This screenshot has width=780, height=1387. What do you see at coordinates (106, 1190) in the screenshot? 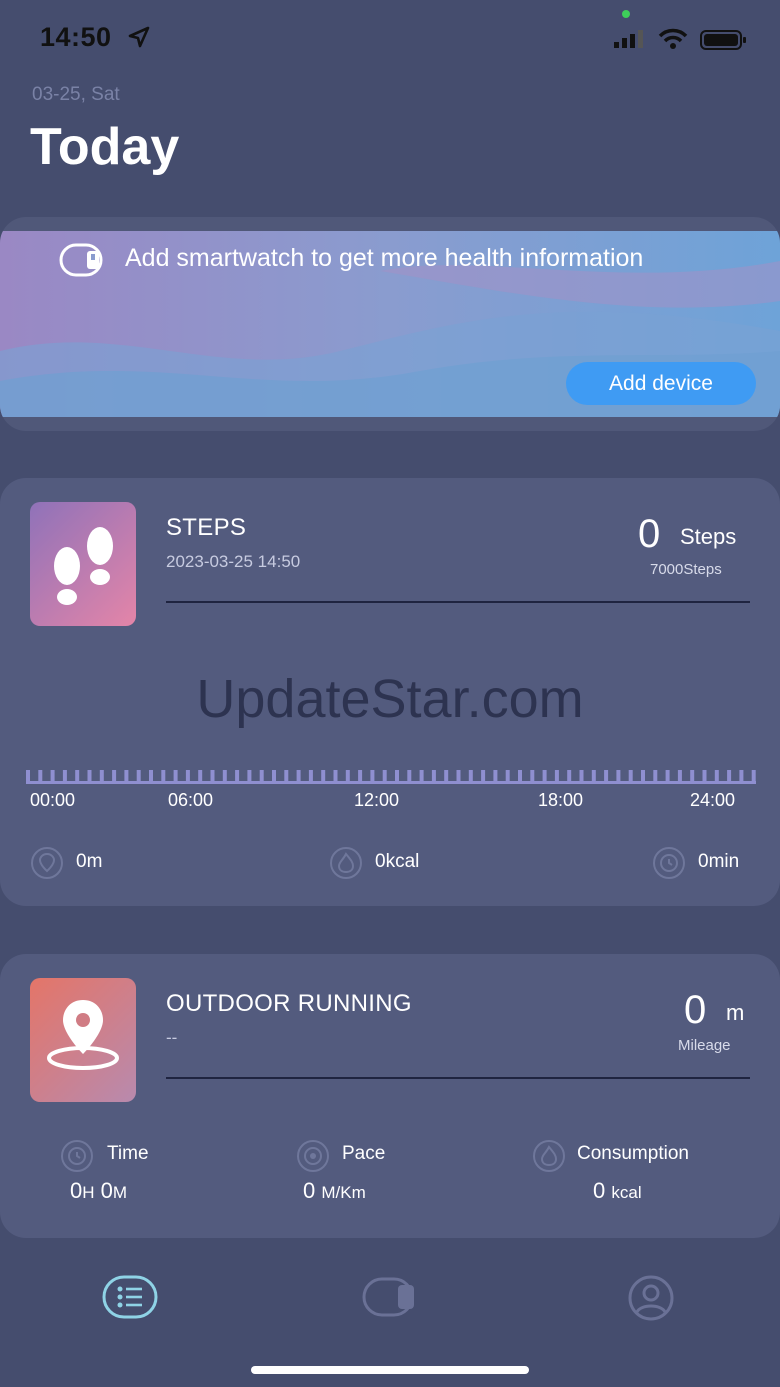
I see `running-time-minutes: 0` at bounding box center [106, 1190].